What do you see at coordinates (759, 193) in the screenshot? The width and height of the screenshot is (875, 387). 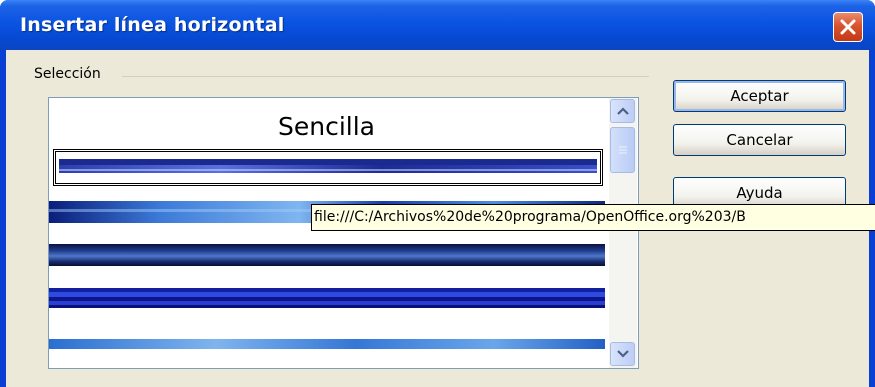 I see `help-button-label: Ayuda` at bounding box center [759, 193].